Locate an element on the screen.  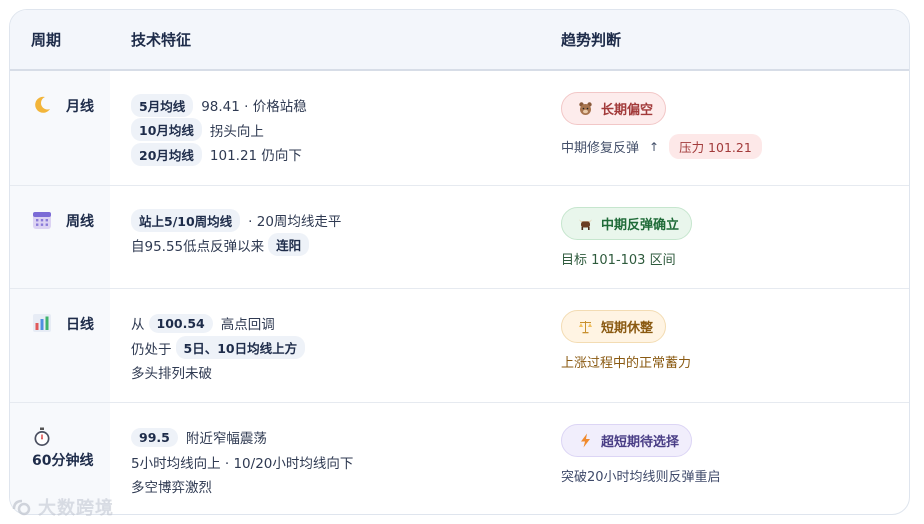
up-arrow-icon: ↑ is located at coordinates (654, 146).